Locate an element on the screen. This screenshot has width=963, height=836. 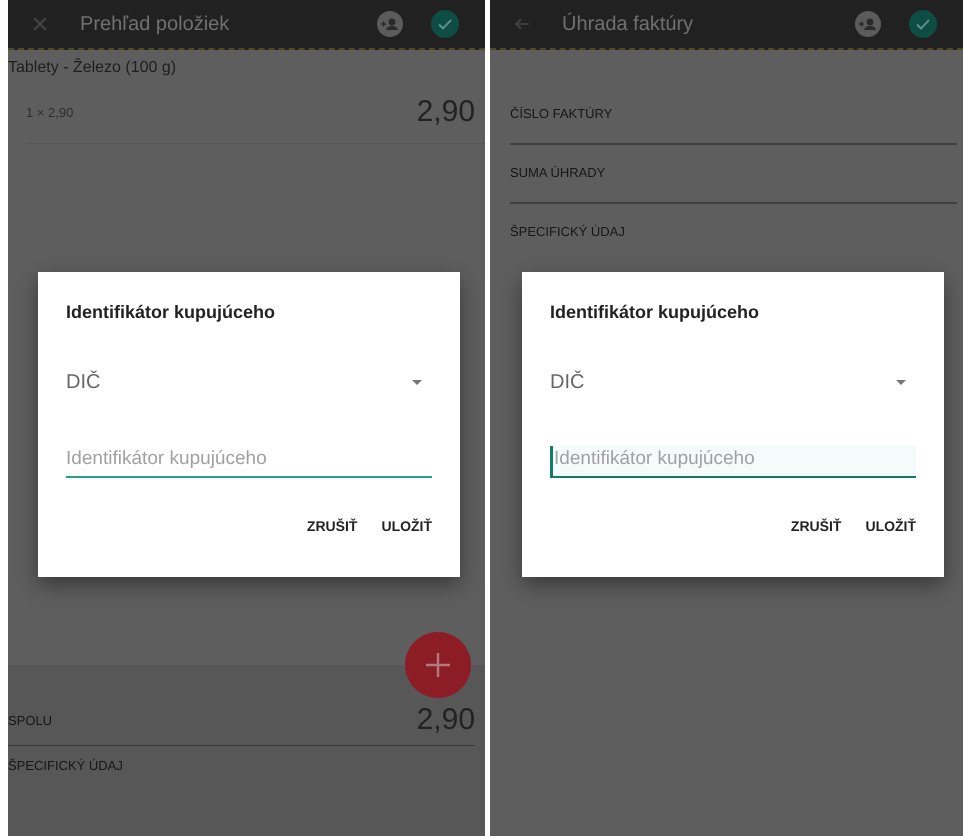
item-total: 2,90 is located at coordinates (445, 112).